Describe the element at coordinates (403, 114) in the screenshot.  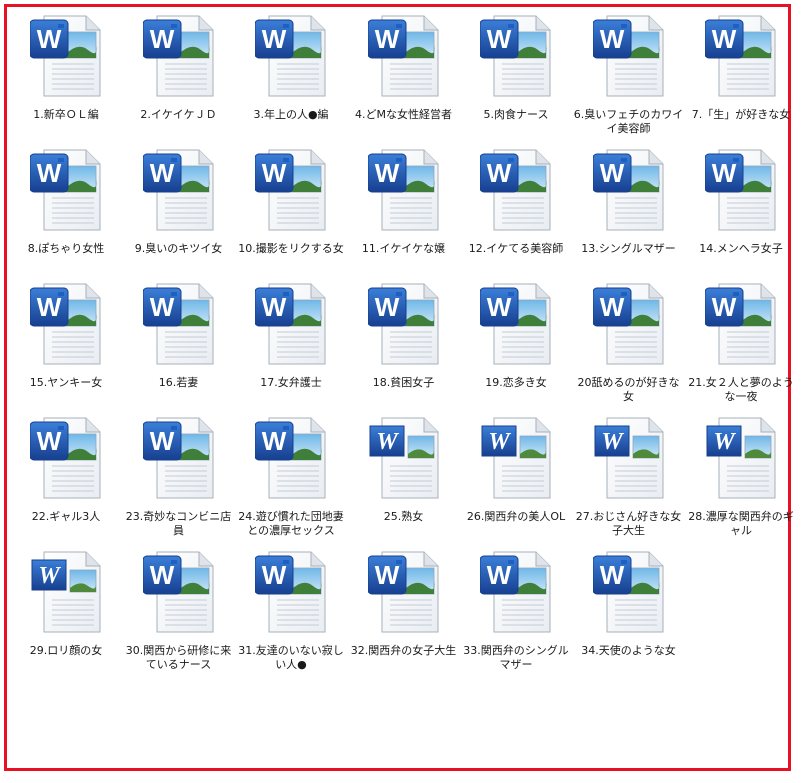
I see `file-name-label: 4.どMな女性経営者` at that location.